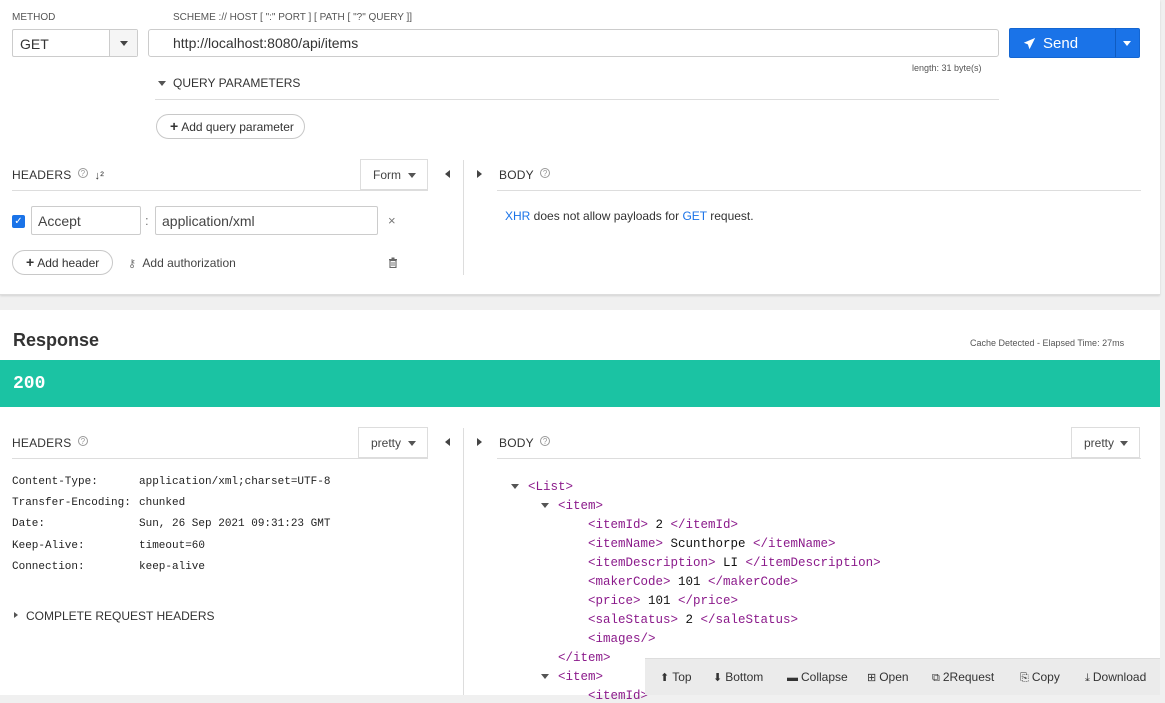 The image size is (1165, 703). I want to click on header-value: chunked, so click(162, 503).